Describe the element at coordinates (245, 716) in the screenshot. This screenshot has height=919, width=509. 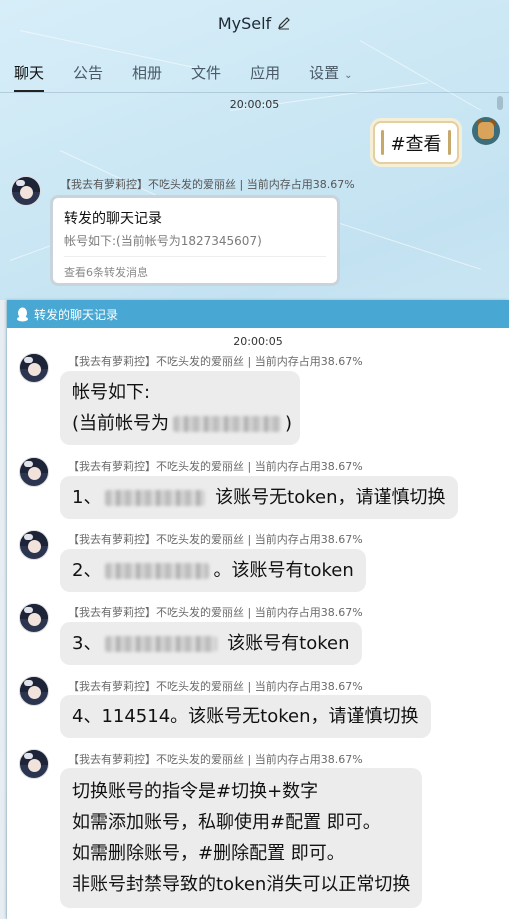
I see `message-bubble: 4、114514。该账号无token，请谨慎切换` at that location.